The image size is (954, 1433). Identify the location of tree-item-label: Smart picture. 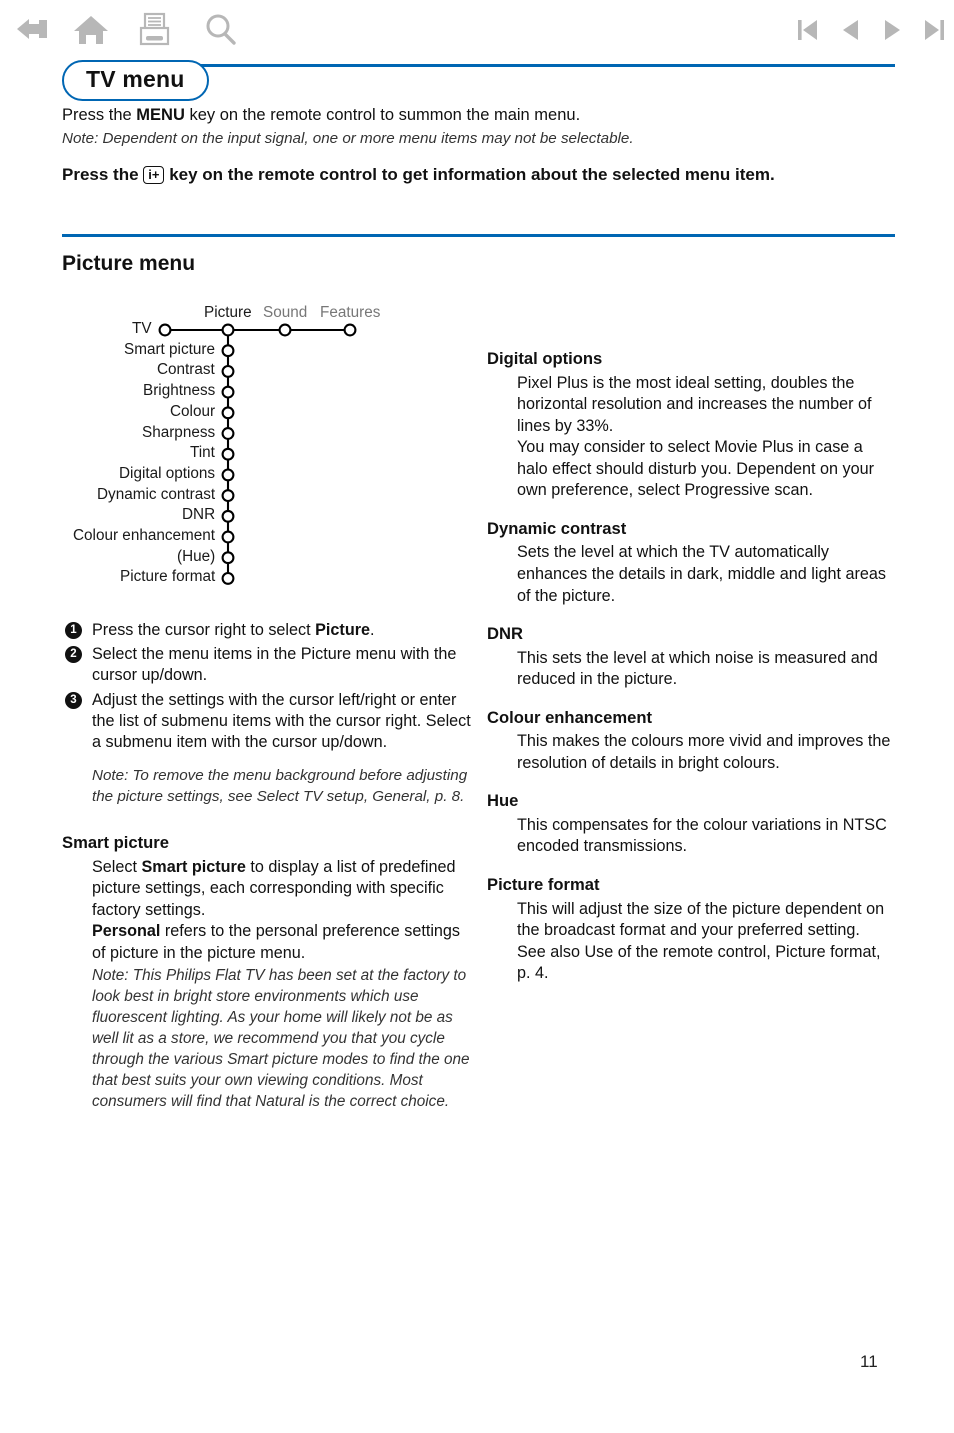
(169, 349).